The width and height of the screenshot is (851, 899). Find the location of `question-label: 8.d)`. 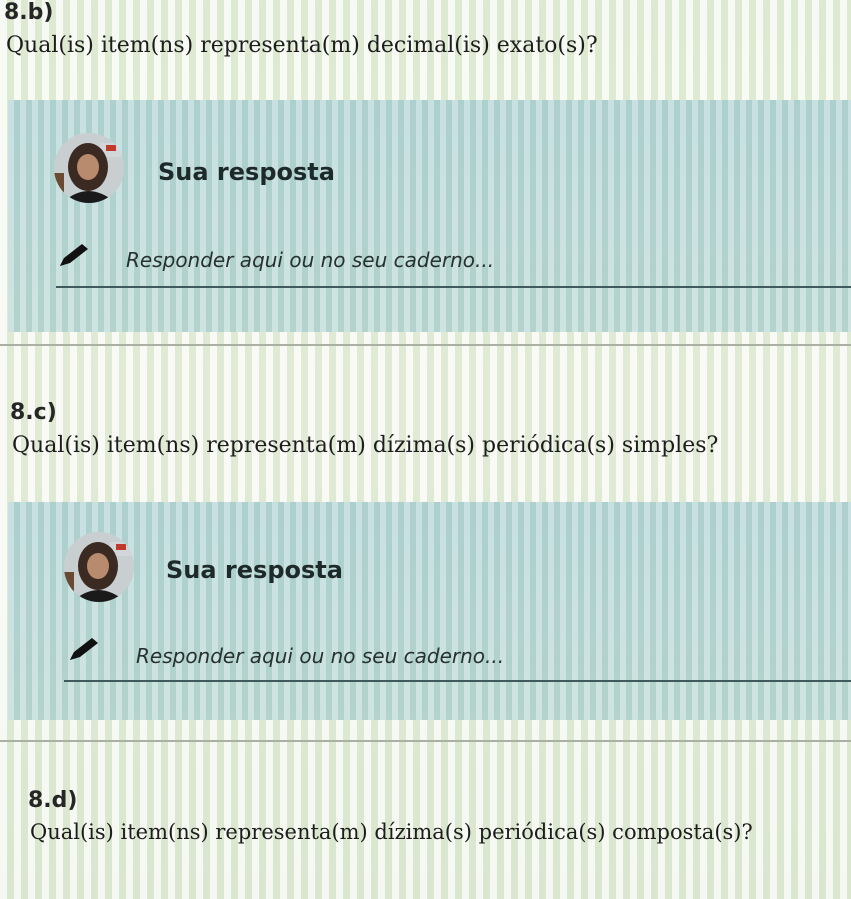

question-label: 8.d) is located at coordinates (53, 800).